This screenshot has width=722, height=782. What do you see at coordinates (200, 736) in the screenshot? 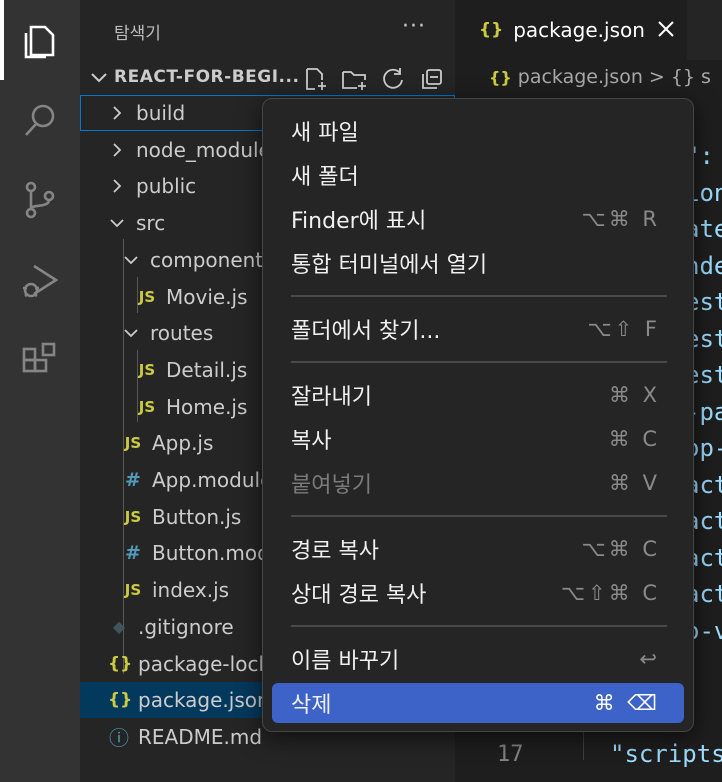
I see `tree-item-label: README.md` at bounding box center [200, 736].